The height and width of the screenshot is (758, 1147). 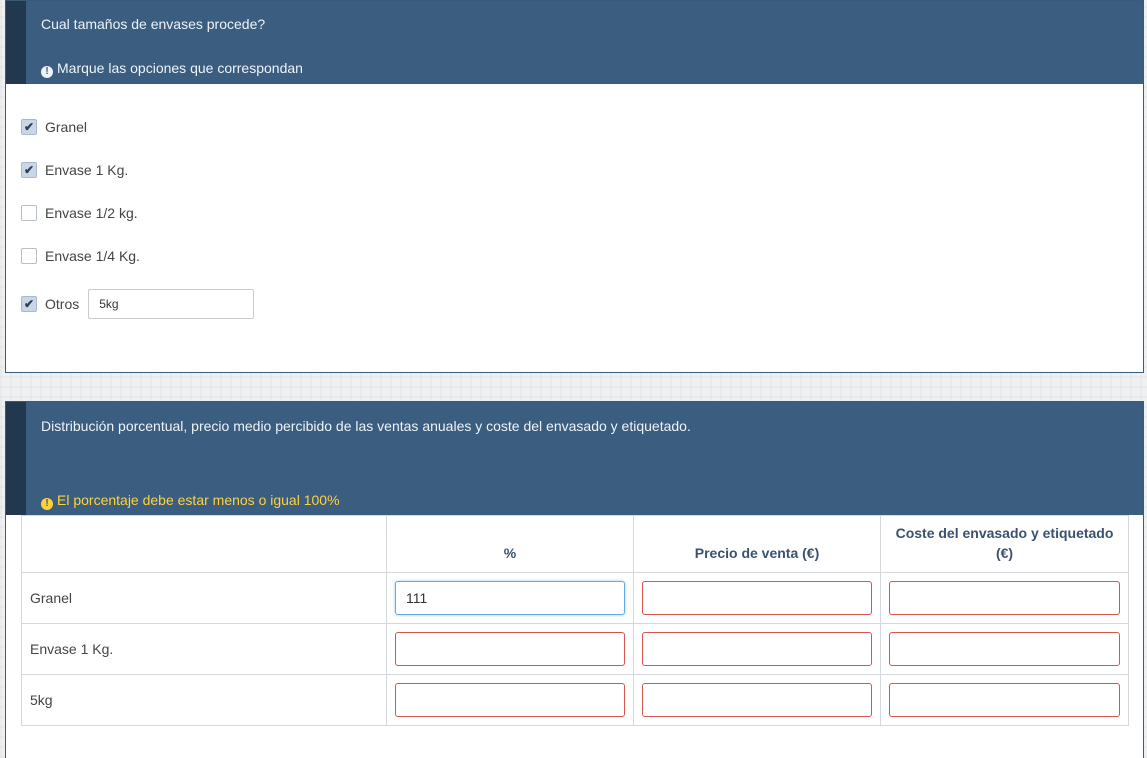 I want to click on column-header-cost: Coste del envasado y etiquetado (€), so click(x=1004, y=544).